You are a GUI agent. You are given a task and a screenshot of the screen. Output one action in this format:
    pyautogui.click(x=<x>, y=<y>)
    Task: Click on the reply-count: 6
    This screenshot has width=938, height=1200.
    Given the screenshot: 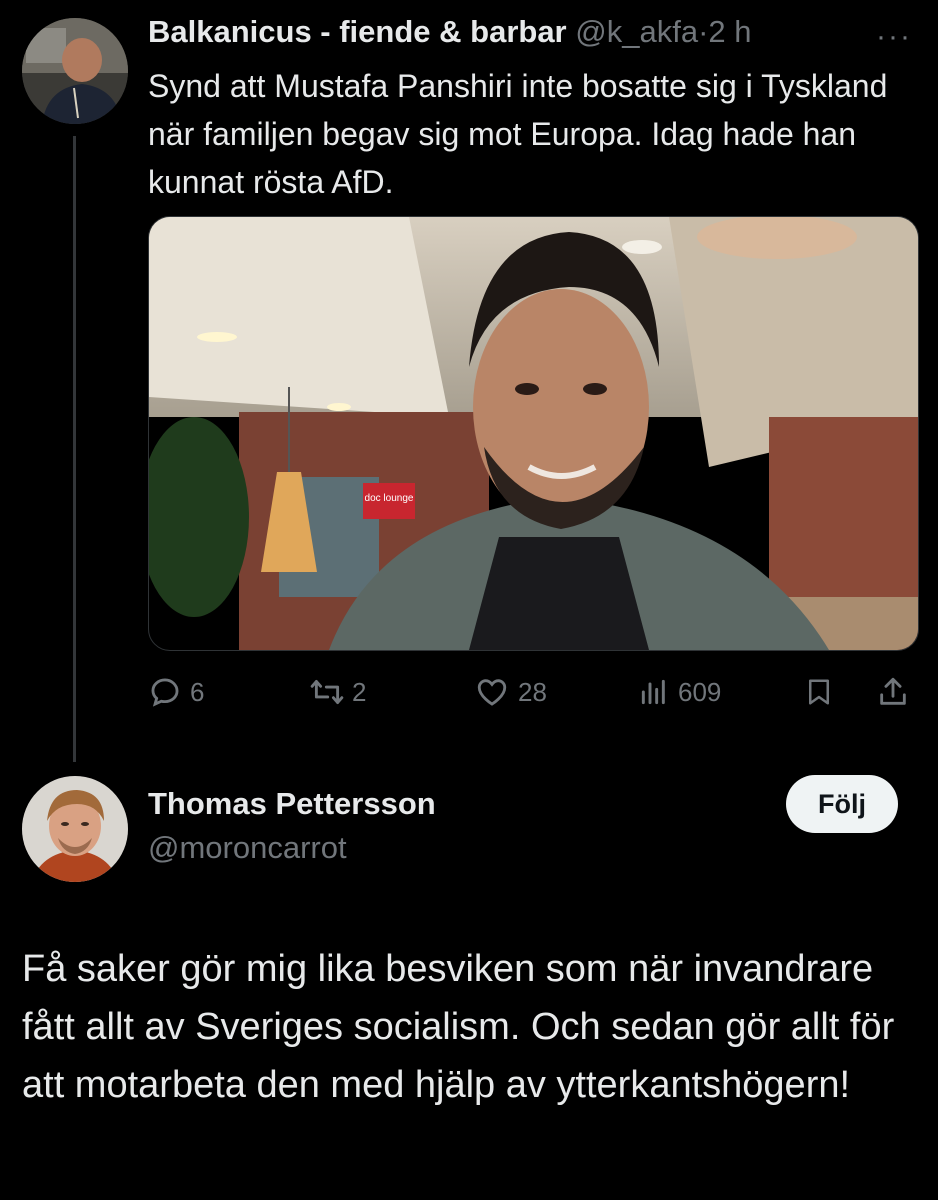 What is the action you would take?
    pyautogui.click(x=197, y=691)
    